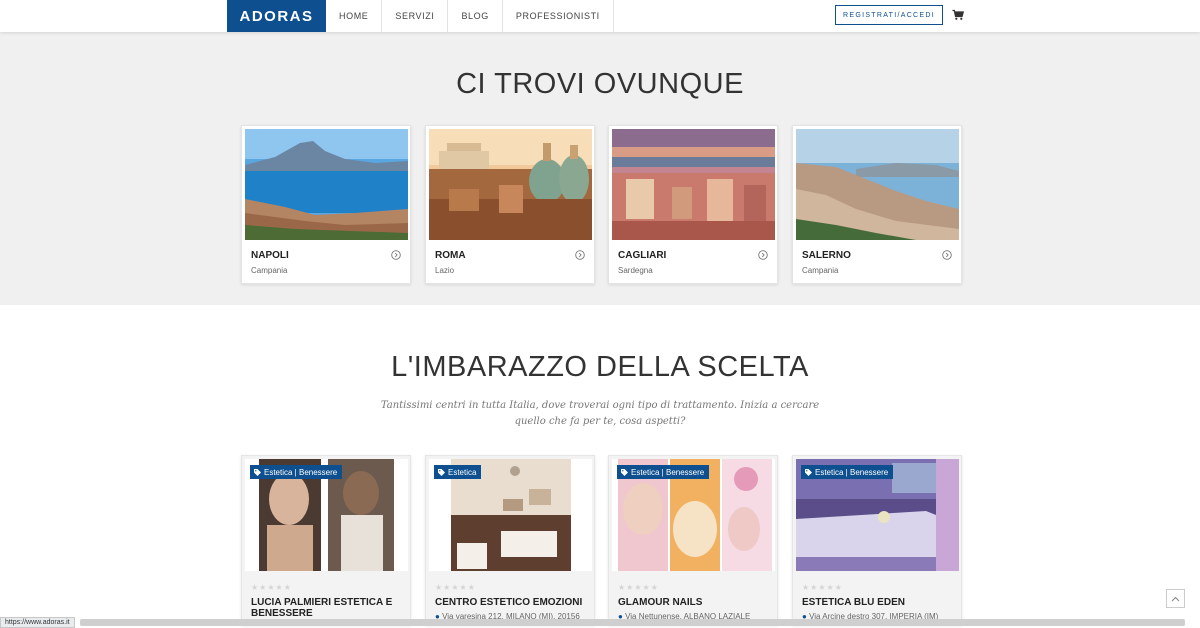 Image resolution: width=1200 pixels, height=628 pixels. What do you see at coordinates (270, 255) in the screenshot?
I see `city-name: NAPOLI` at bounding box center [270, 255].